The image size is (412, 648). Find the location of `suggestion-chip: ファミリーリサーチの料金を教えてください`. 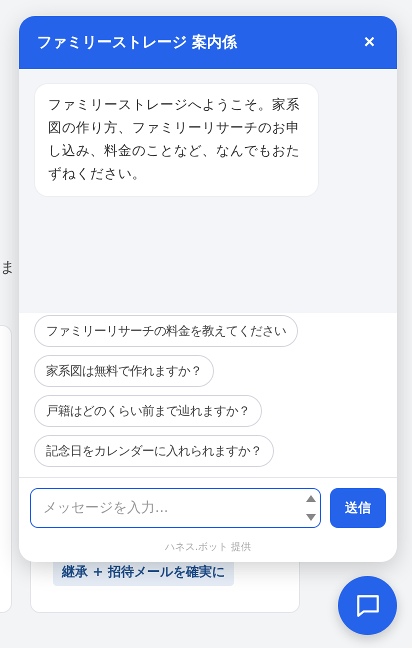

suggestion-chip: ファミリーリサーチの料金を教えてください is located at coordinates (166, 331).